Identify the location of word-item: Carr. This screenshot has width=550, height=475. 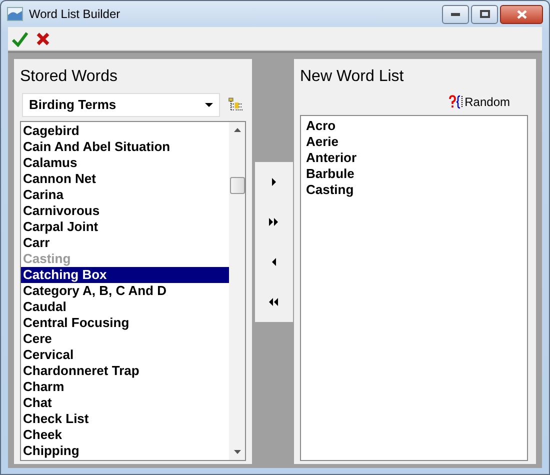
(125, 243).